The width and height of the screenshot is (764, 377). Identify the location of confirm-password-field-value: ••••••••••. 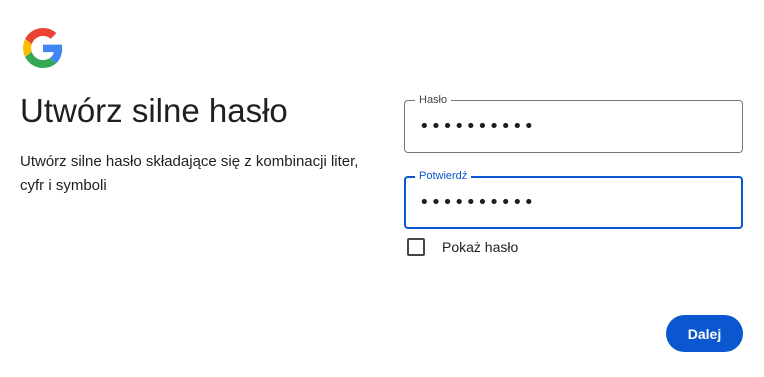
(477, 202).